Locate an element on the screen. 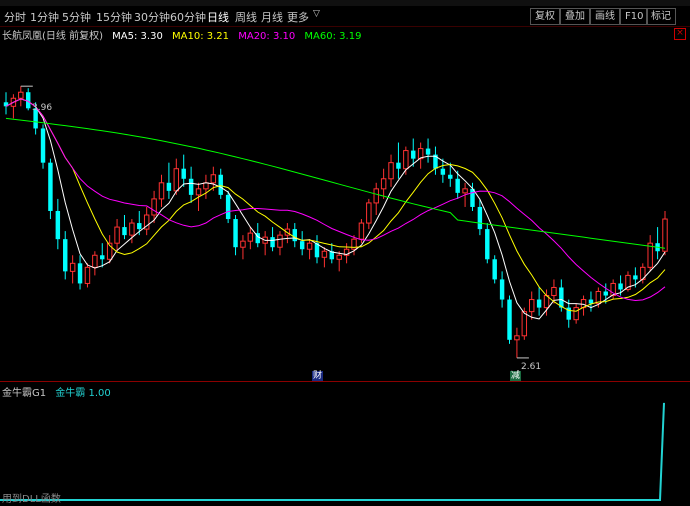  low-price-label: 2.61 is located at coordinates (531, 367).